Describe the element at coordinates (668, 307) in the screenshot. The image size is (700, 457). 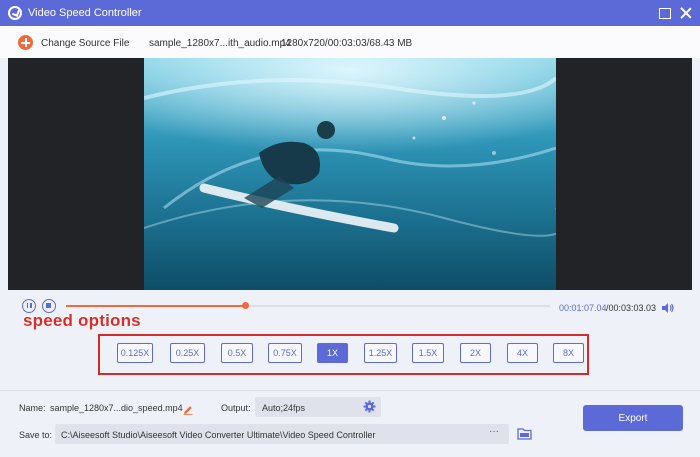
I see `volume-icon` at that location.